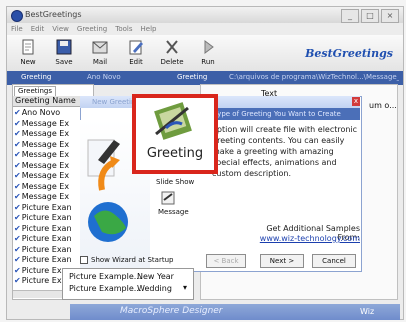 Image resolution: width=406 pixels, height=322 pixels. What do you see at coordinates (17, 29) in the screenshot?
I see `menu-file: File` at bounding box center [17, 29].